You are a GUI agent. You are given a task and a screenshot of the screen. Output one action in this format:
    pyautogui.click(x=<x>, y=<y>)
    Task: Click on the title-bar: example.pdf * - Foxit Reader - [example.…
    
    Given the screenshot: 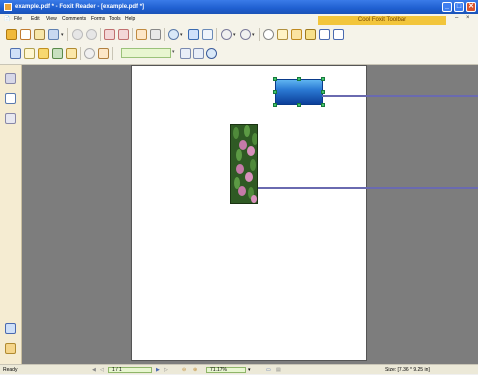 What is the action you would take?
    pyautogui.click(x=239, y=7)
    